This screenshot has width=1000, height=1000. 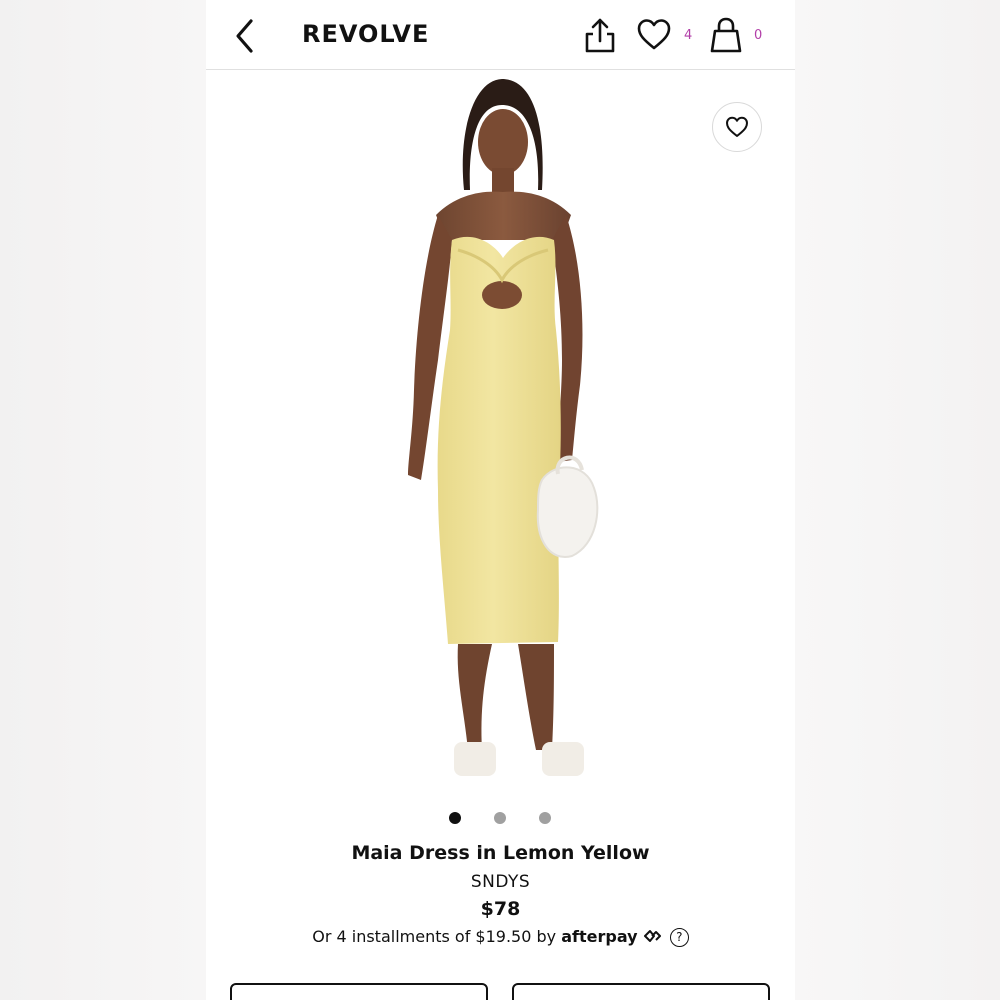 What do you see at coordinates (652, 936) in the screenshot?
I see `afterpay-arrows-icon` at bounding box center [652, 936].